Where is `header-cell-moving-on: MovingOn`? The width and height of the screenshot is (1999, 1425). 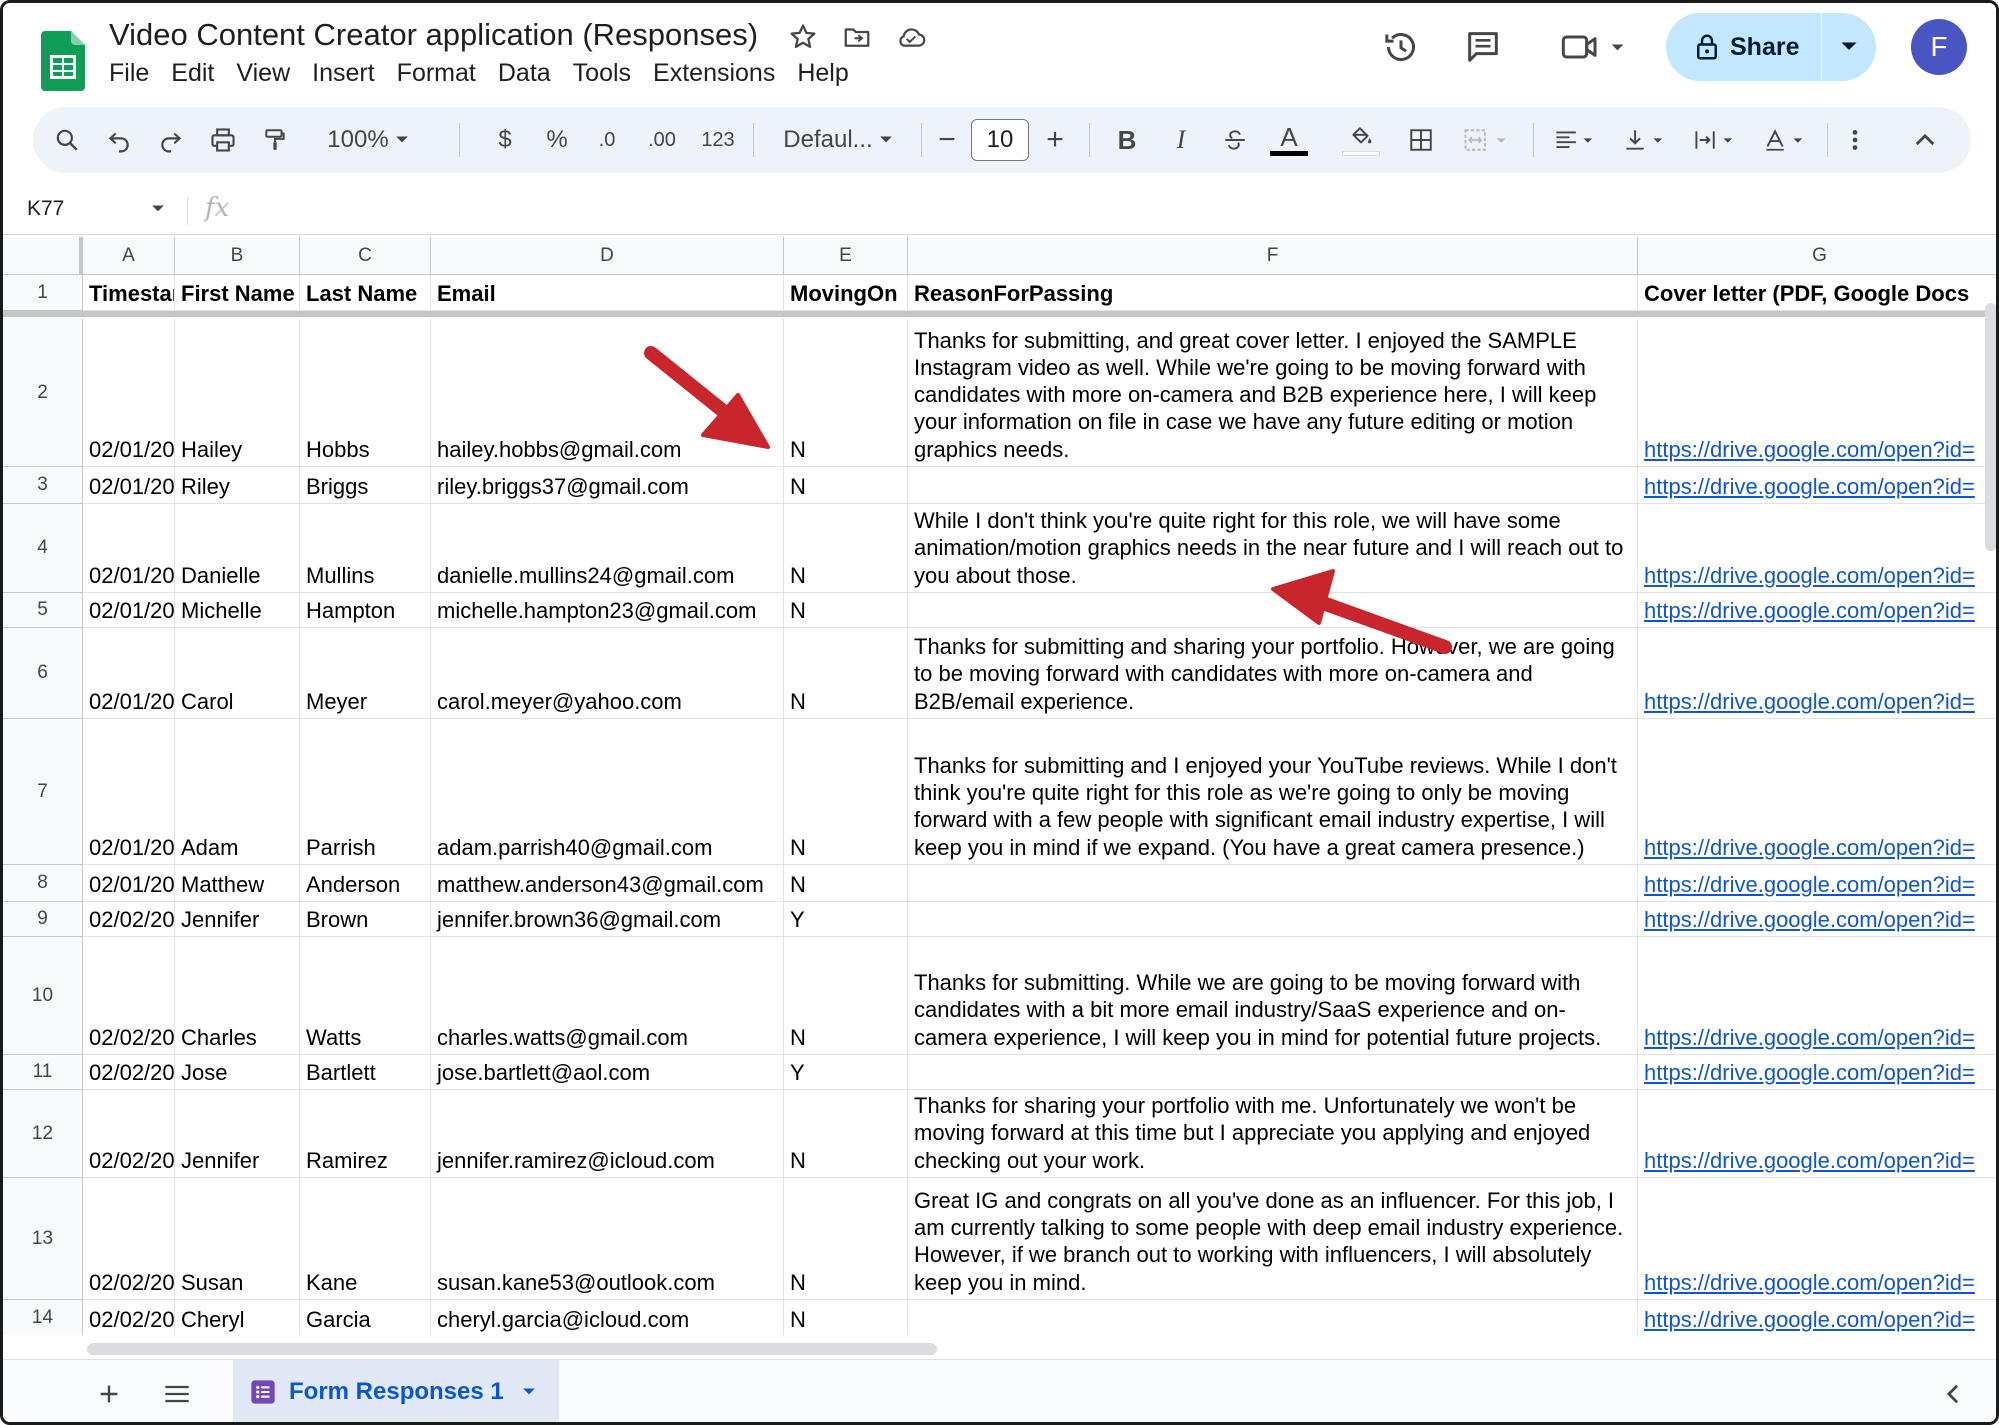 header-cell-moving-on: MovingOn is located at coordinates (846, 293).